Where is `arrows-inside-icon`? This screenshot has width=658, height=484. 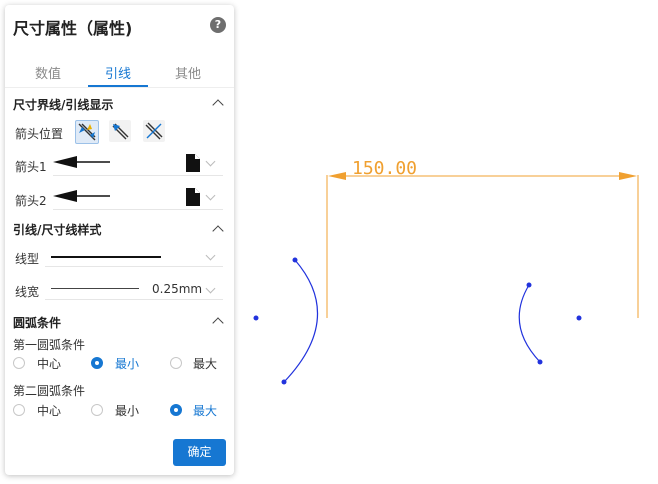
arrows-inside-icon is located at coordinates (87, 132).